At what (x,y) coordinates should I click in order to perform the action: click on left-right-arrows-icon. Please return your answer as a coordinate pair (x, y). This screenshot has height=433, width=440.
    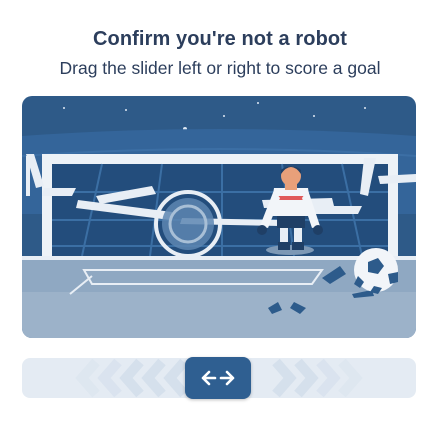
    Looking at the image, I should click on (218, 378).